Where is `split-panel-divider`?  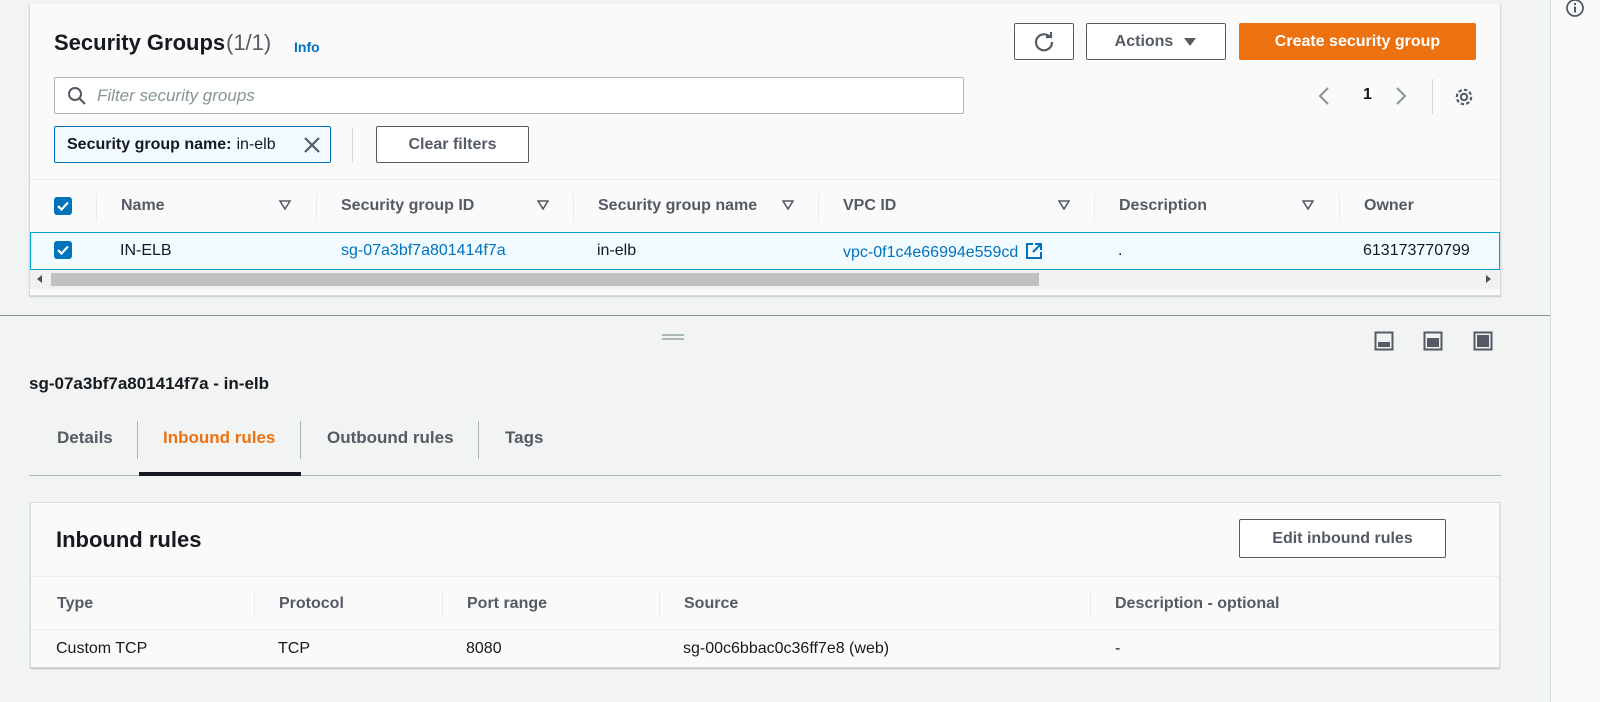 split-panel-divider is located at coordinates (775, 315).